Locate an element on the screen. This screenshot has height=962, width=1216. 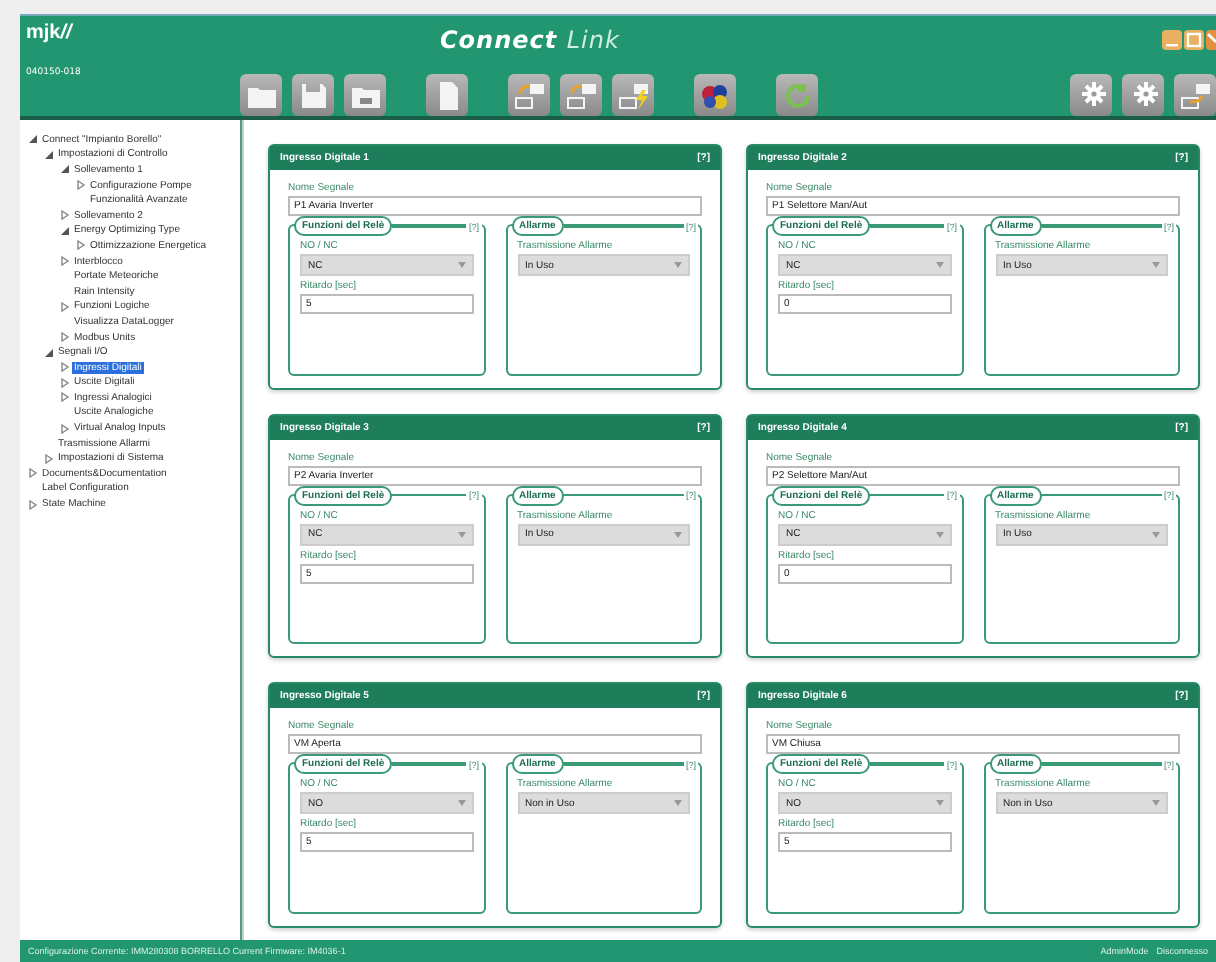
device-upload-icon is located at coordinates (529, 95).